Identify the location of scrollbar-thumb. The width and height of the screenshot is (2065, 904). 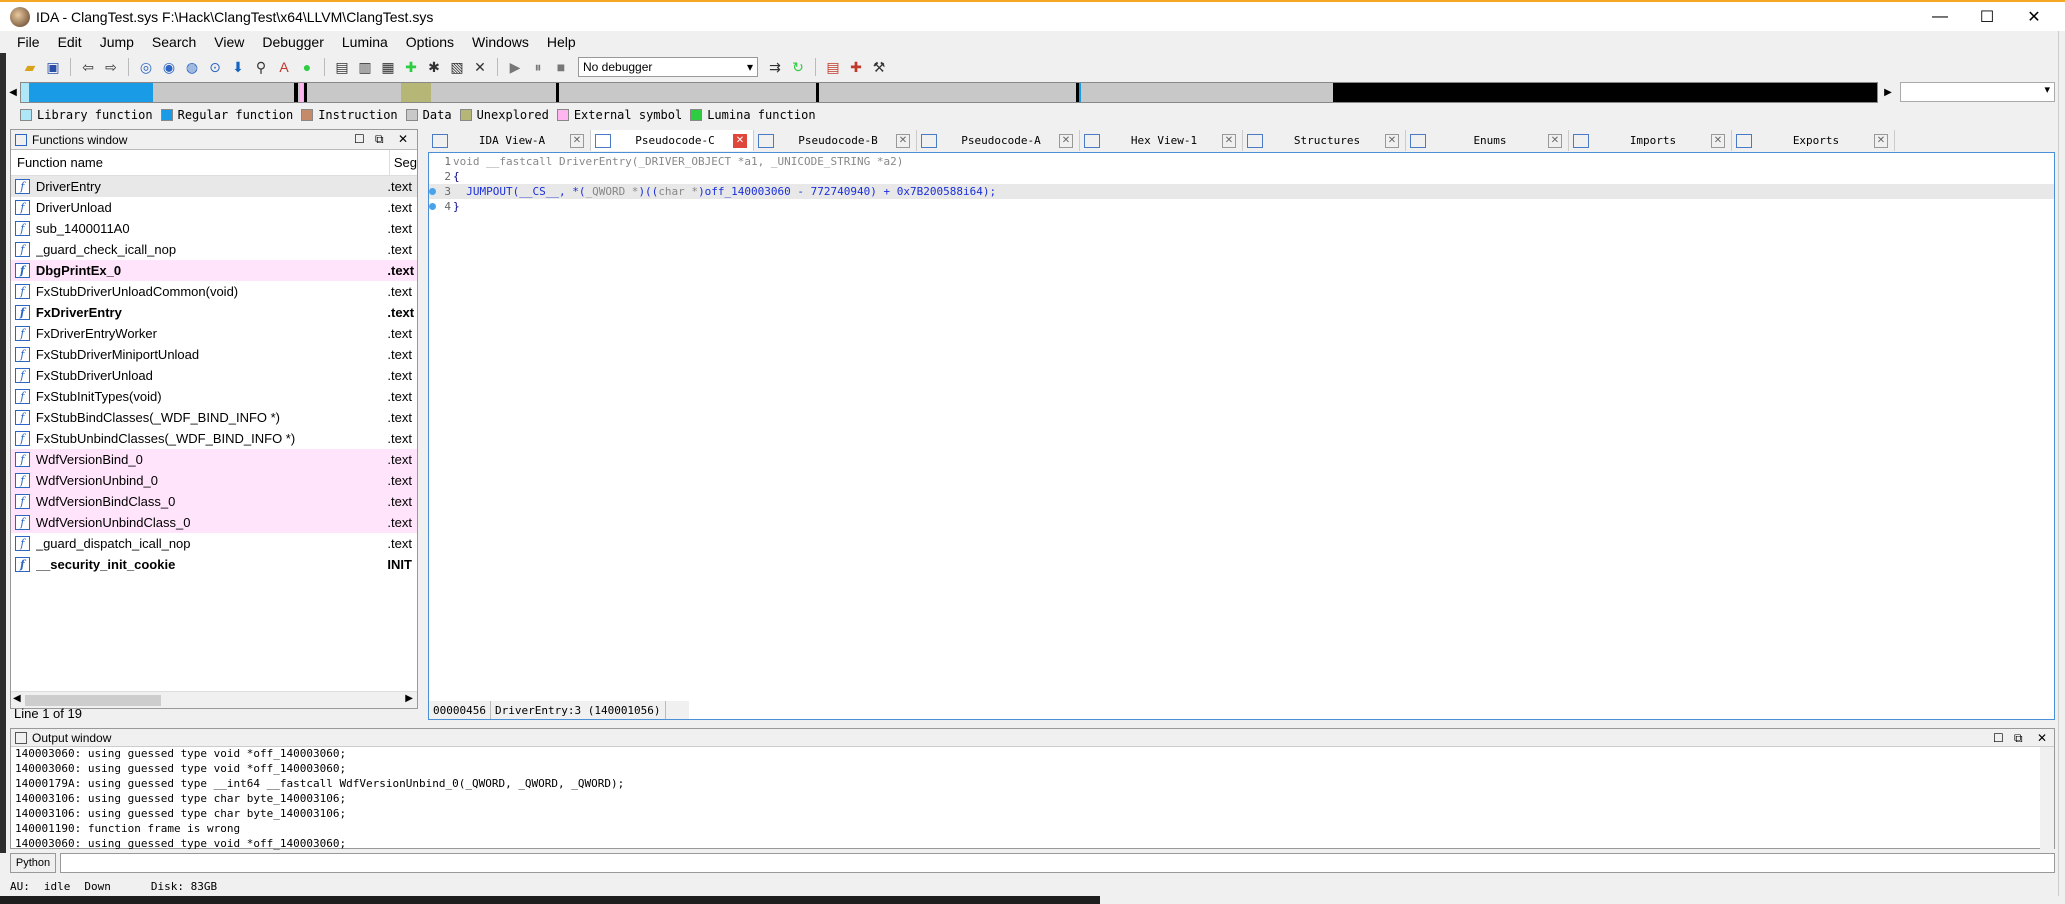
(93, 700).